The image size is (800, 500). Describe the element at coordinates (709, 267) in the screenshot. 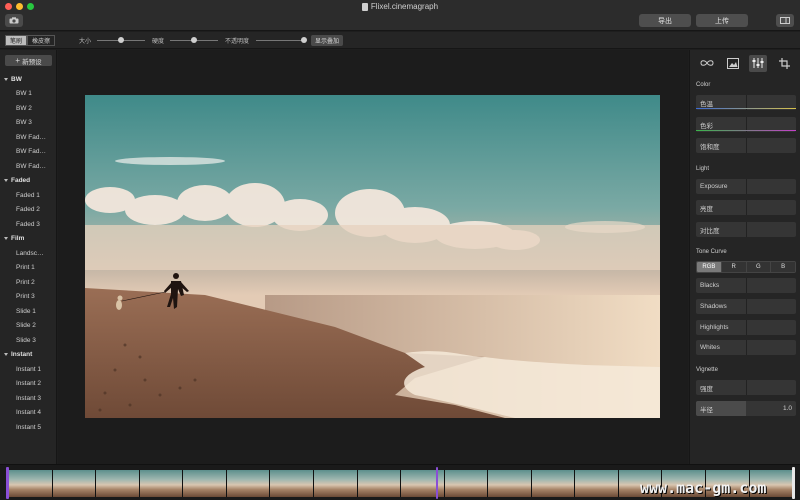

I see `curve-channel-rgb: RGB` at that location.